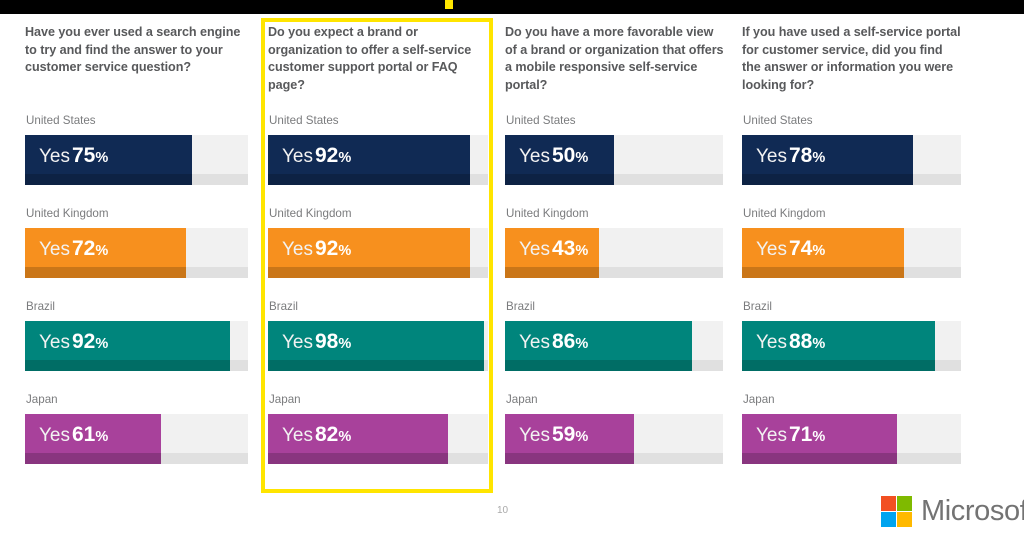 Image resolution: width=1024 pixels, height=537 pixels. What do you see at coordinates (327, 434) in the screenshot?
I see `bar-value-number: 82` at bounding box center [327, 434].